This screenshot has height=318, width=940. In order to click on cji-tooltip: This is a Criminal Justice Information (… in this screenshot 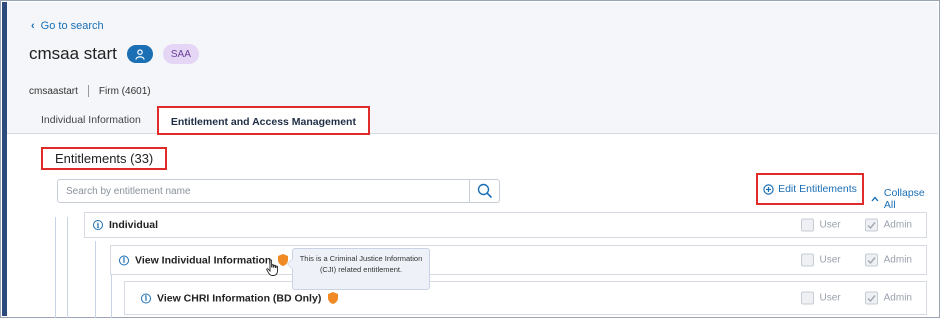, I will do `click(358, 269)`.